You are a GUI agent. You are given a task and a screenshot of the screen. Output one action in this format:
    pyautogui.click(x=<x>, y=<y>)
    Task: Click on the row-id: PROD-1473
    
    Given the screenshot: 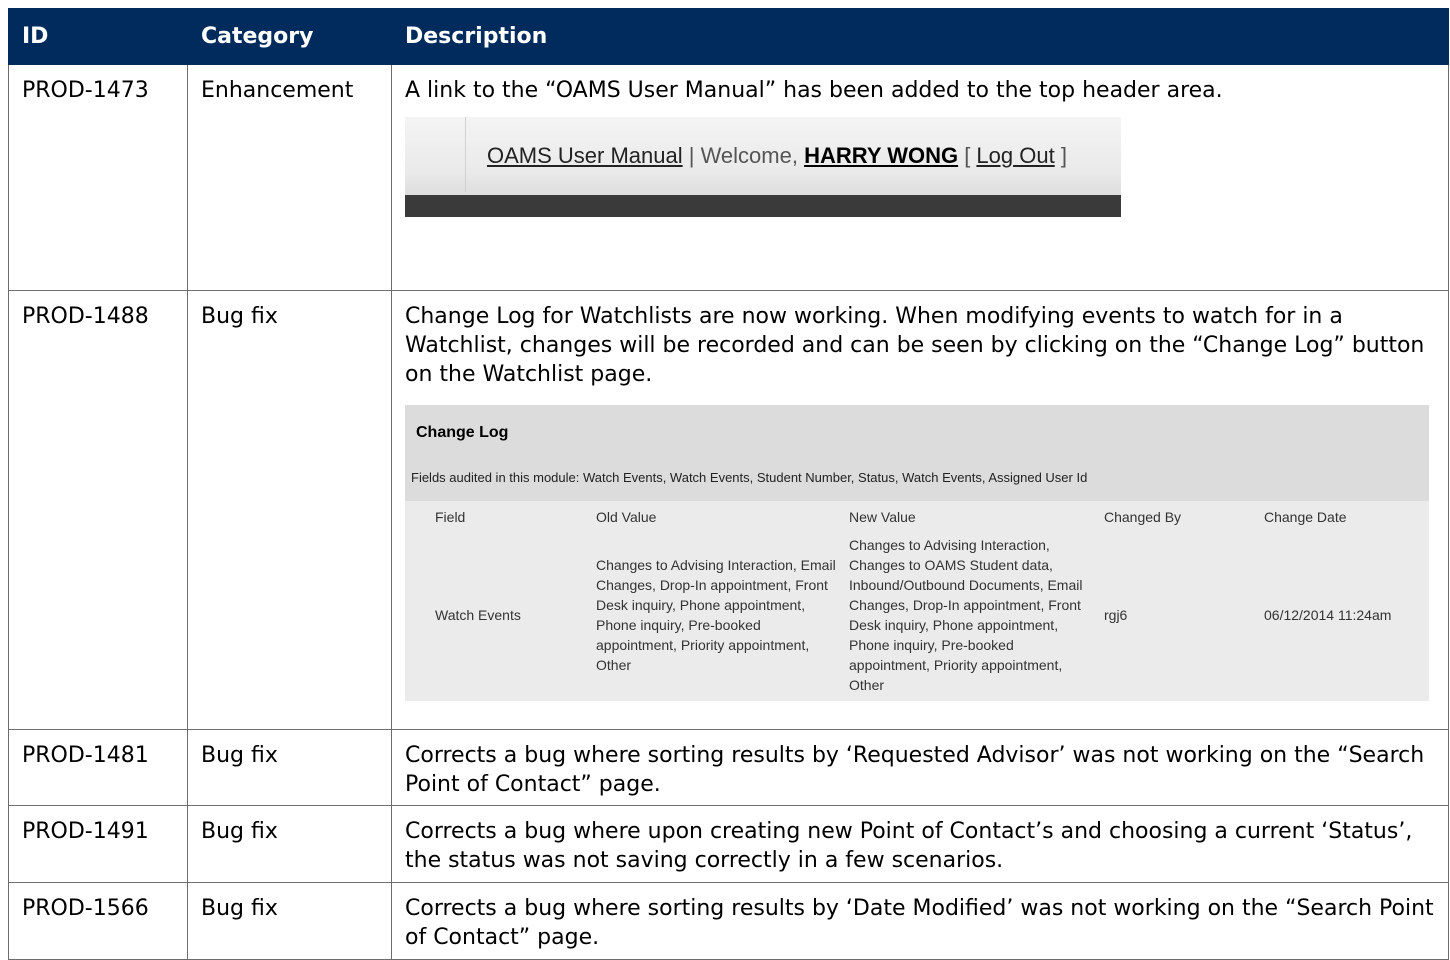 What is the action you would take?
    pyautogui.click(x=98, y=177)
    